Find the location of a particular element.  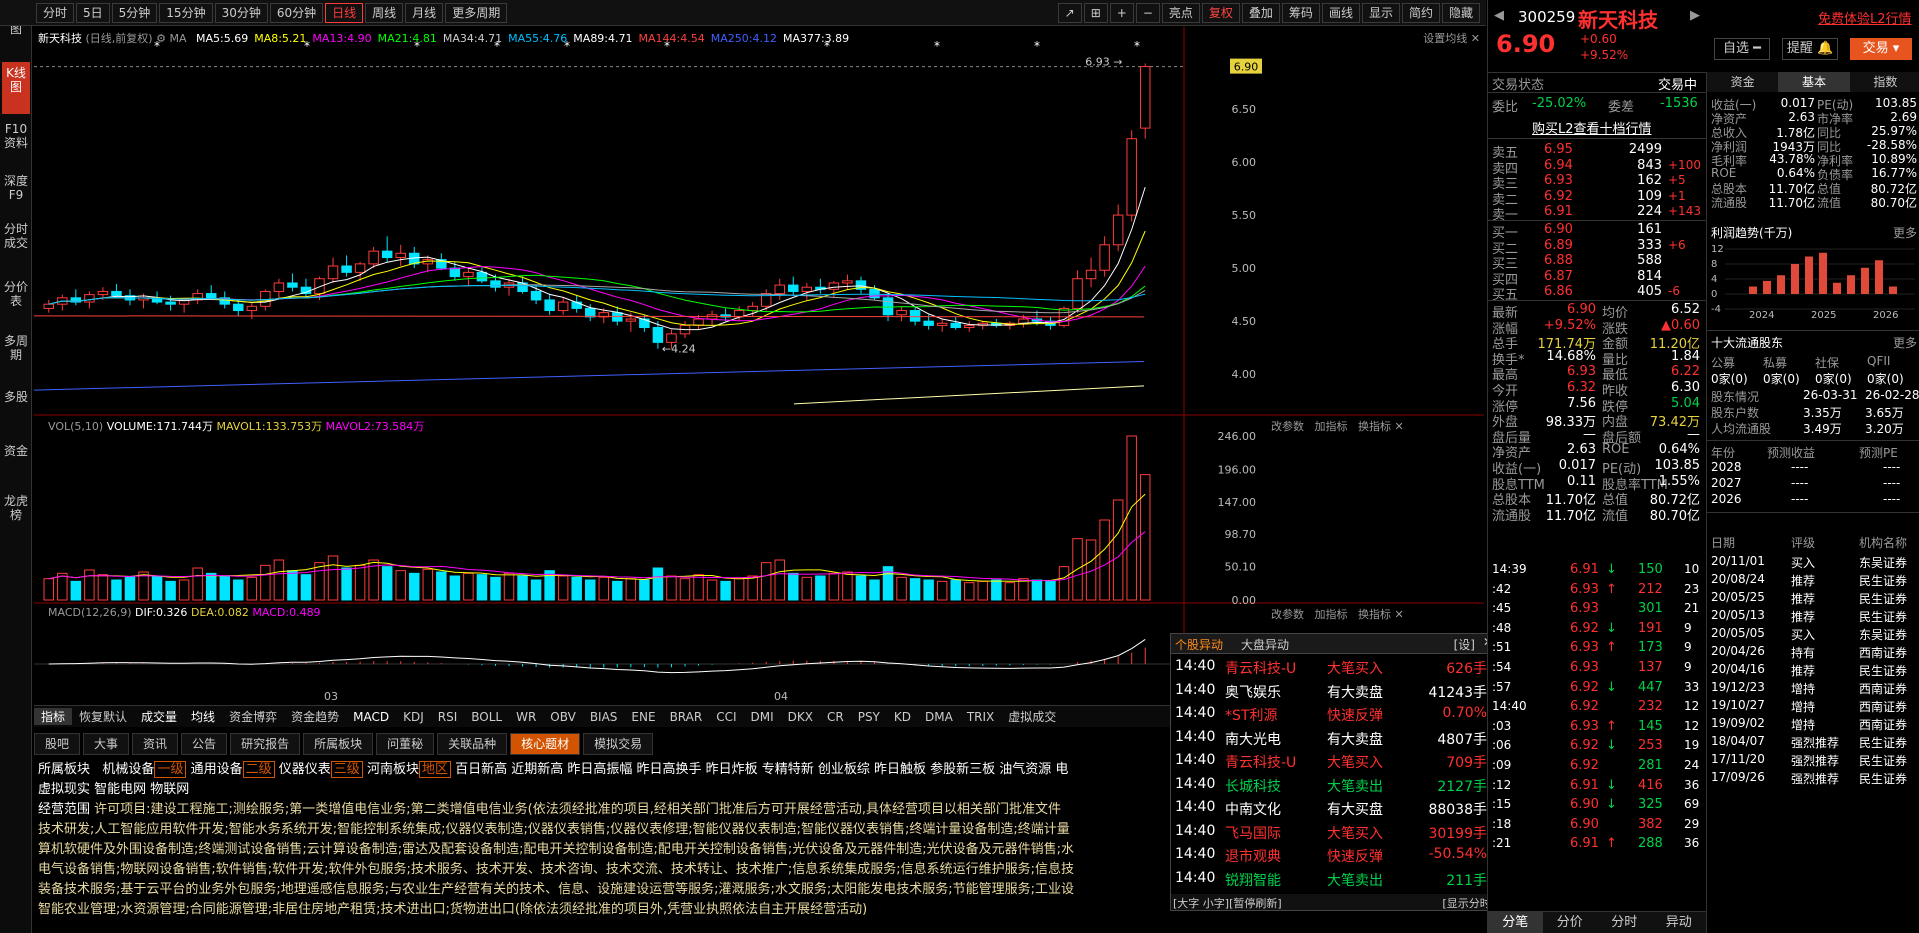

alert-button: 提醒 🔔 is located at coordinates (1810, 49).